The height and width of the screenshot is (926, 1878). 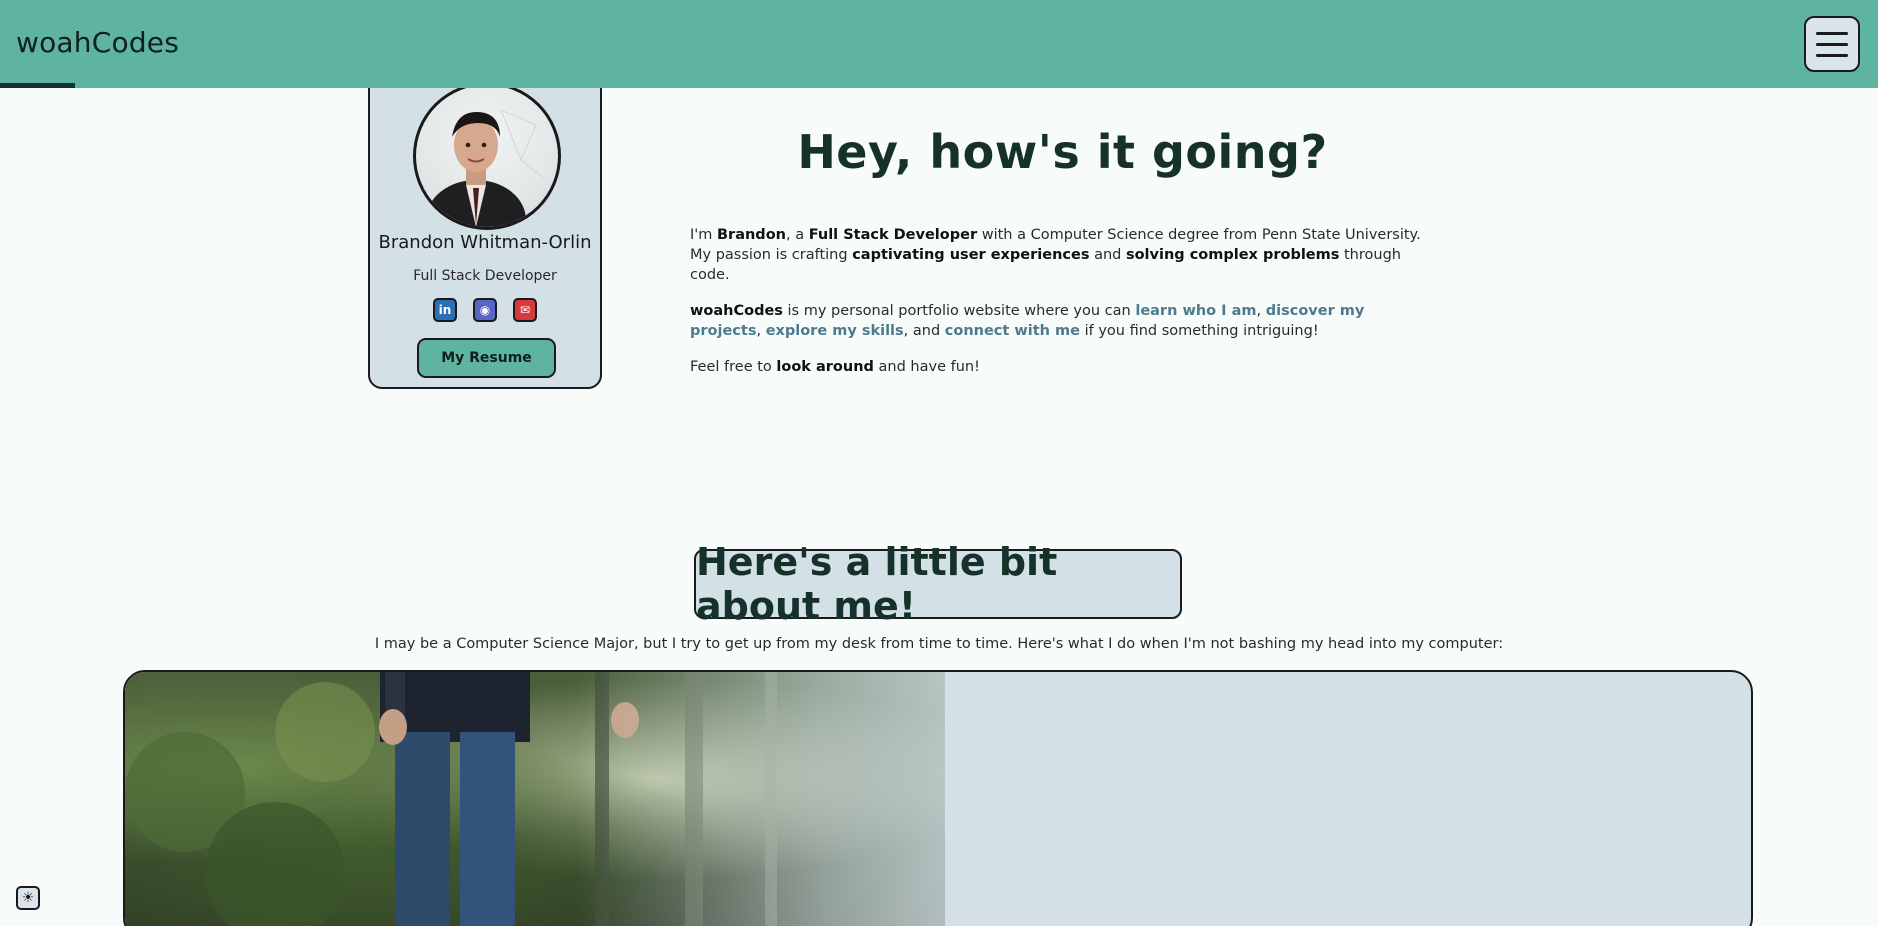 I want to click on email-icon: ✉, so click(x=525, y=310).